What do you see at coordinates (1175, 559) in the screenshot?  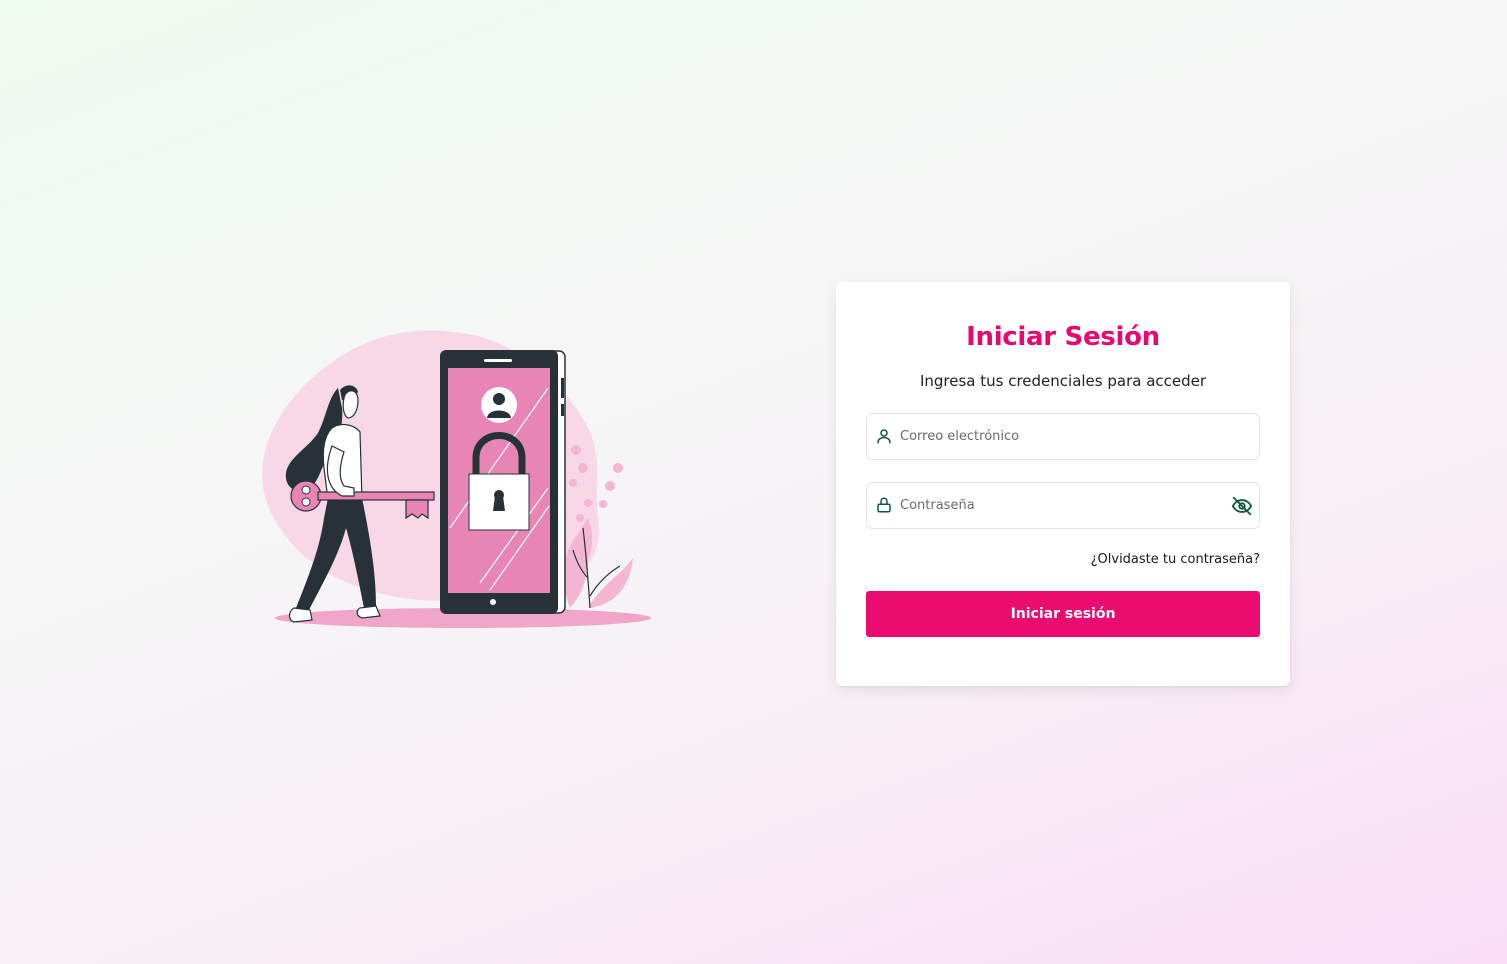 I see `forgot-password-link: ¿Olvidaste tu contraseña?` at bounding box center [1175, 559].